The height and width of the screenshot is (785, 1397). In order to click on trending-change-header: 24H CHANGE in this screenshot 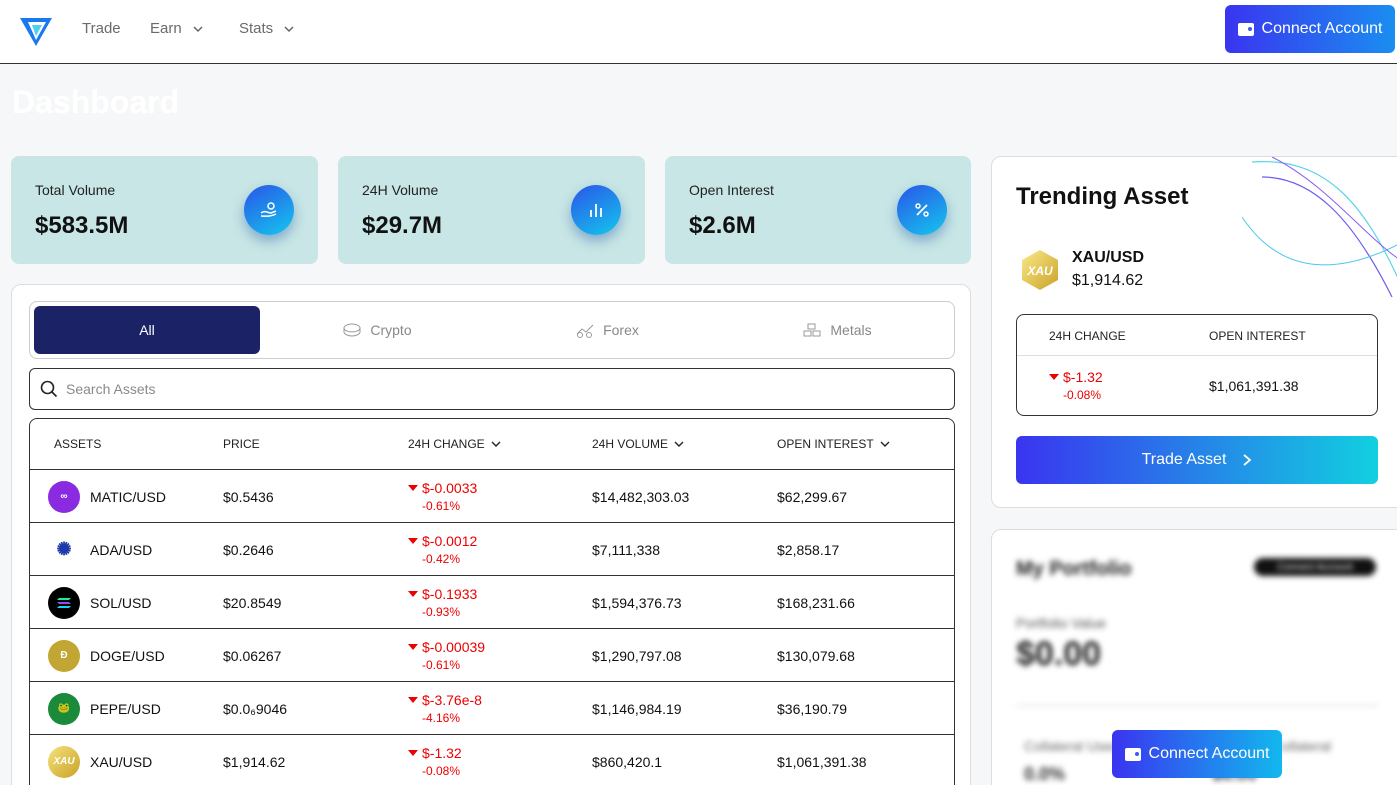, I will do `click(1087, 336)`.